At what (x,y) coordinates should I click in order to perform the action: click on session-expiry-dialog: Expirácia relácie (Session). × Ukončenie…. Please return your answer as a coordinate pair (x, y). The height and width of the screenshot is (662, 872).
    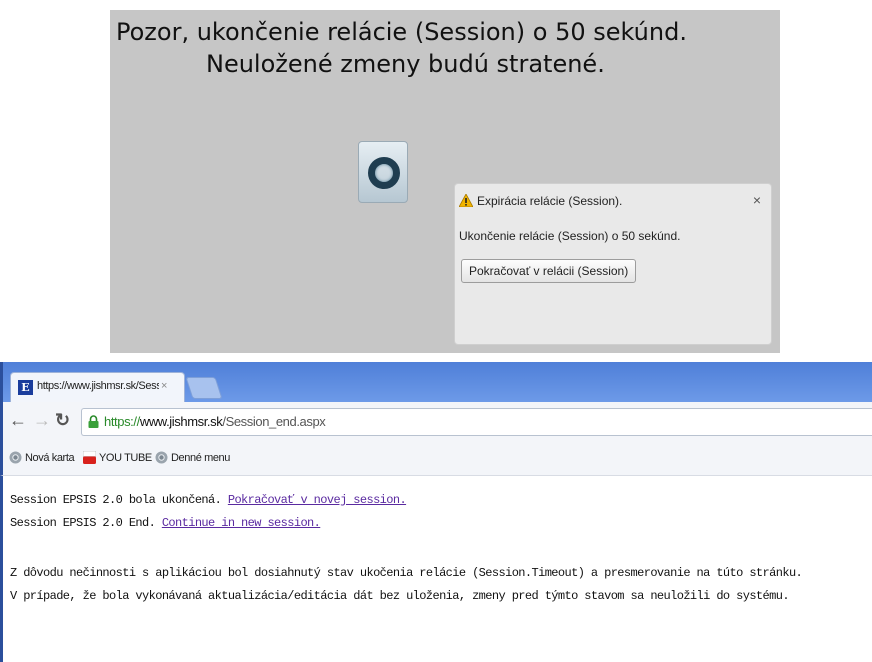
    Looking at the image, I should click on (613, 264).